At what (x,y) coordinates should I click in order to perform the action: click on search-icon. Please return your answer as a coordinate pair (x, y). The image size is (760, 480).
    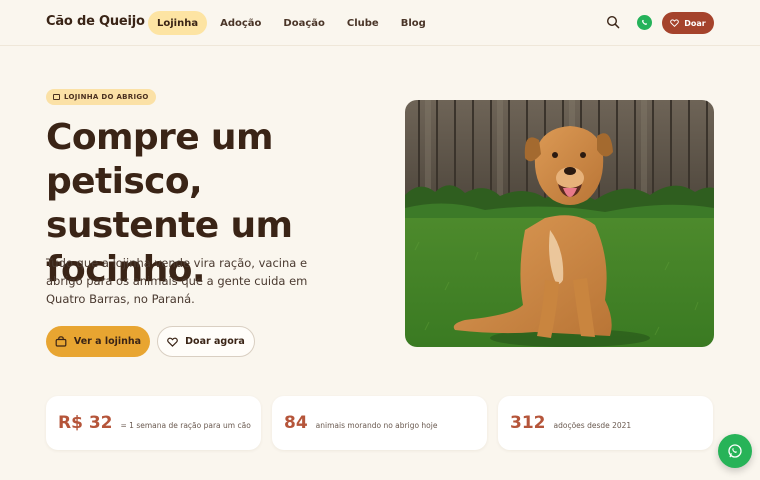
    Looking at the image, I should click on (613, 22).